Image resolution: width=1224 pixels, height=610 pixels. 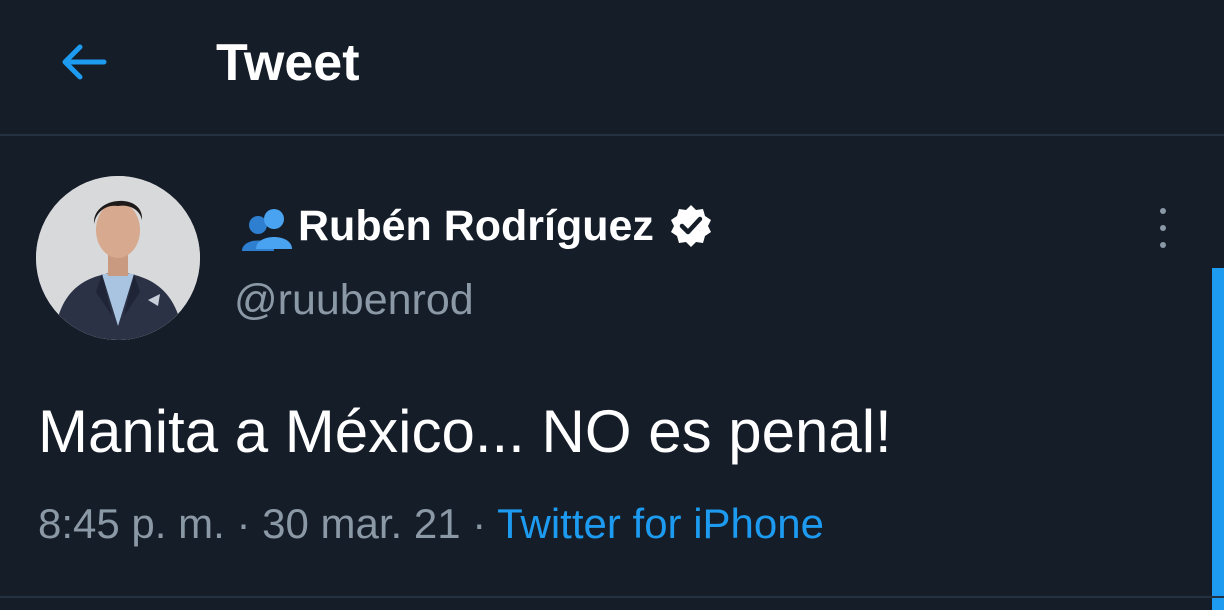 I want to click on tweet-source-link: Twitter for iPhone, so click(x=660, y=523).